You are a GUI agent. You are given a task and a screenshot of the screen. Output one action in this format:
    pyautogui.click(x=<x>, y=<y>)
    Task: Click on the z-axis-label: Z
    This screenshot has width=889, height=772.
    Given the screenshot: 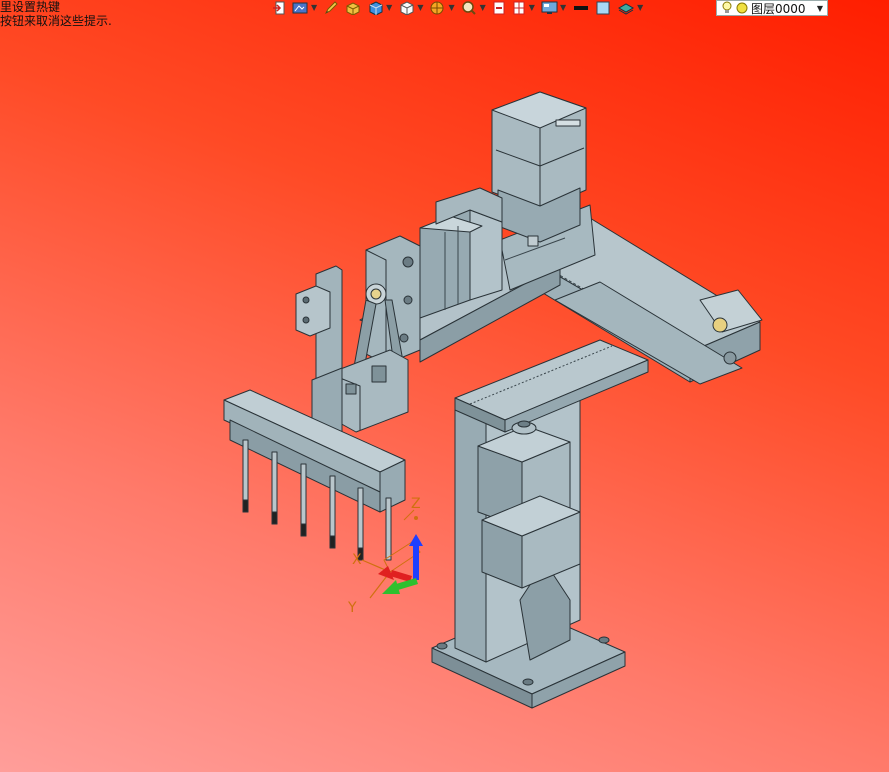 What is the action you would take?
    pyautogui.click(x=416, y=504)
    